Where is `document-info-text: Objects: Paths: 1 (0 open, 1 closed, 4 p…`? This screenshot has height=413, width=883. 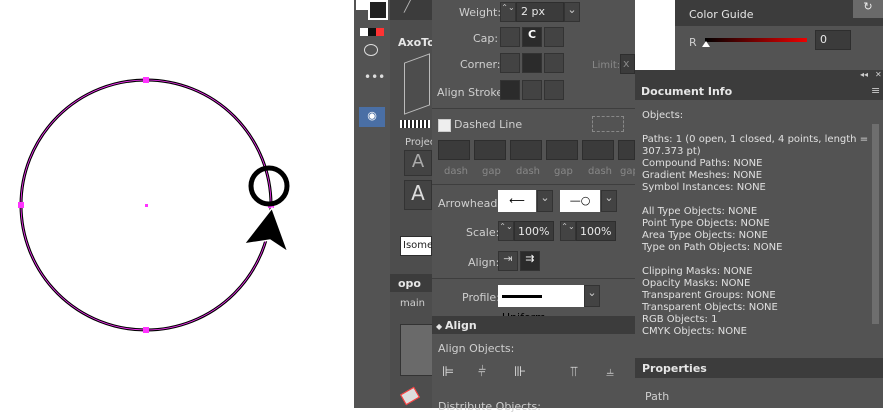
document-info-text: Objects: Paths: 1 (0 open, 1 closed, 4 p… is located at coordinates (755, 224).